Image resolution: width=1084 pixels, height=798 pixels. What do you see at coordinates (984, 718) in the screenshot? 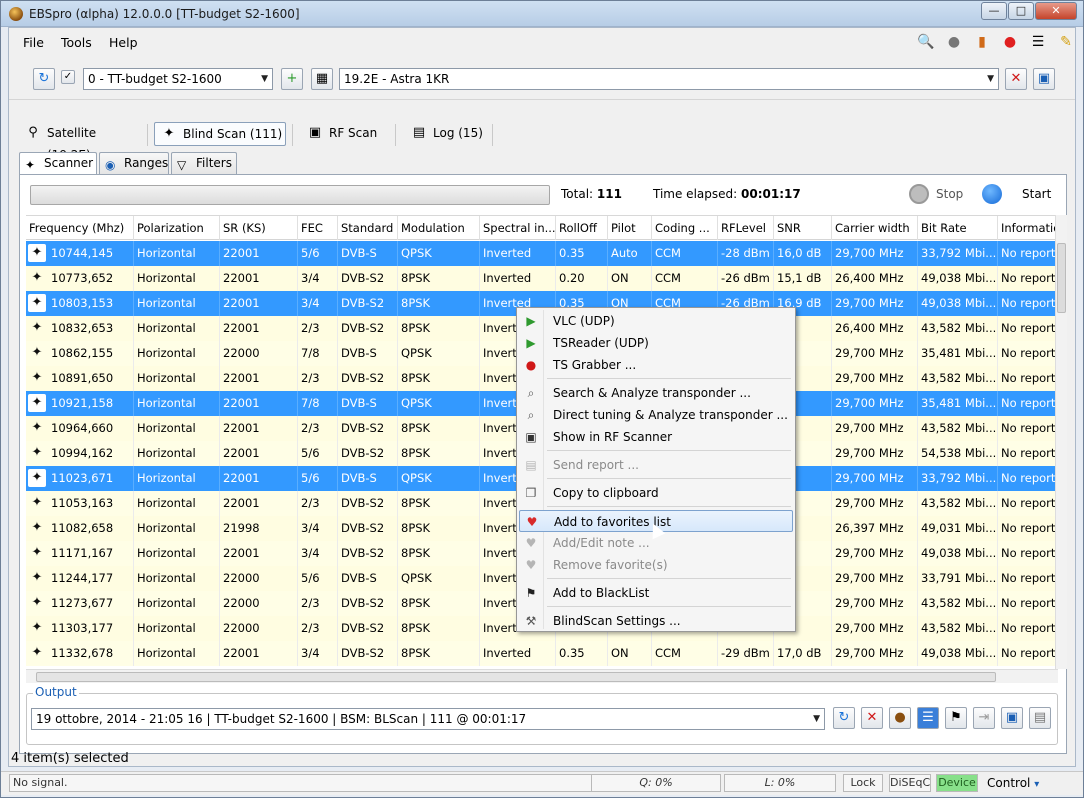
I see `export-icon: ⇥` at bounding box center [984, 718].